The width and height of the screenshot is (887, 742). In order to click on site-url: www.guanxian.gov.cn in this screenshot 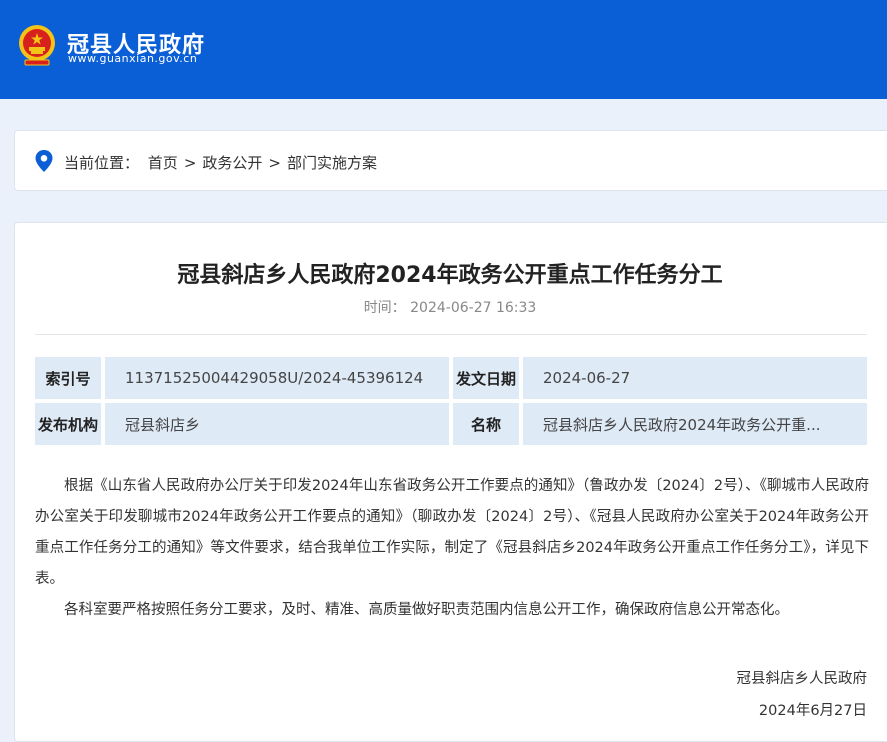, I will do `click(132, 58)`.